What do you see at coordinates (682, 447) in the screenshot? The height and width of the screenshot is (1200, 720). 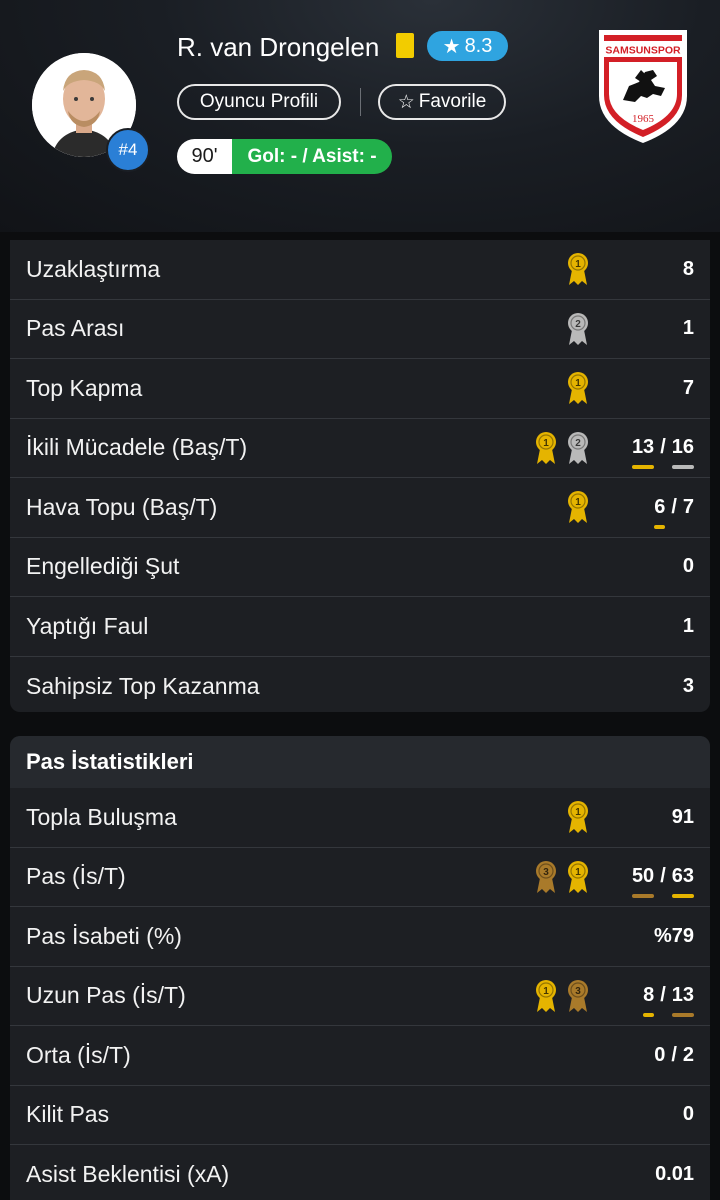 I see `stat-value-total-text: 16` at bounding box center [682, 447].